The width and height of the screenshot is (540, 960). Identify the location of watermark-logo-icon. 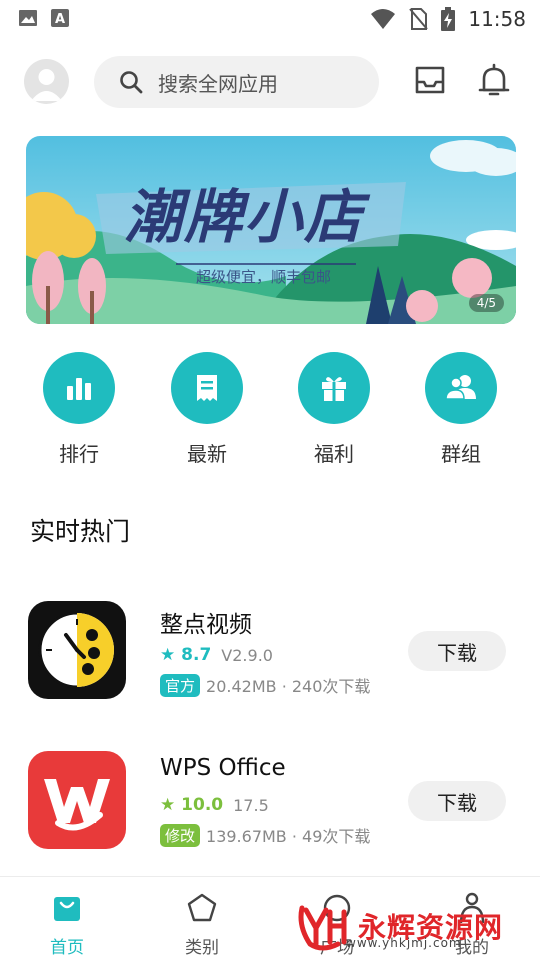
(322, 928).